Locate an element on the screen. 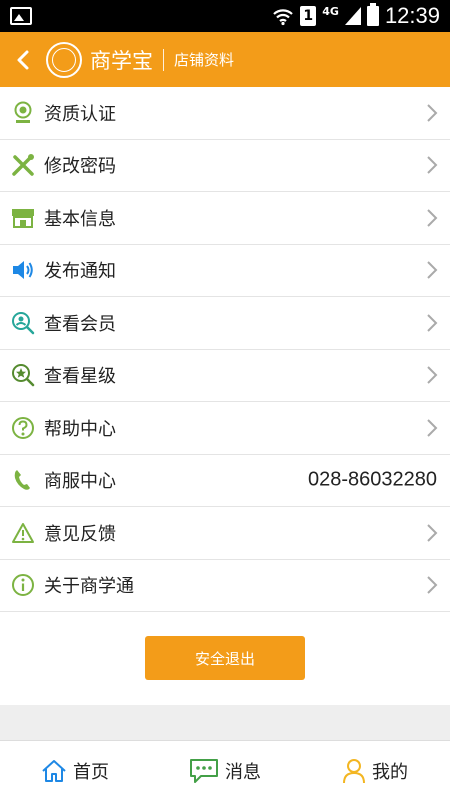 This screenshot has height=800, width=450. app-header: 商学宝 店铺资料 is located at coordinates (225, 59).